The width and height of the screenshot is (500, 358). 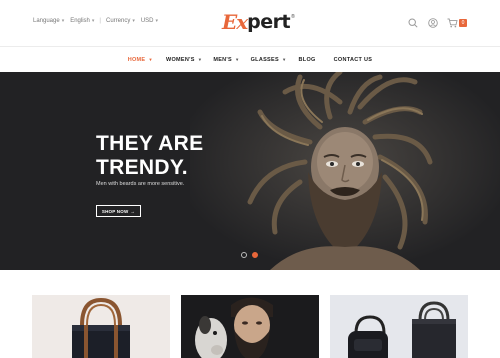 I want to click on header-actions: 0, so click(x=437, y=22).